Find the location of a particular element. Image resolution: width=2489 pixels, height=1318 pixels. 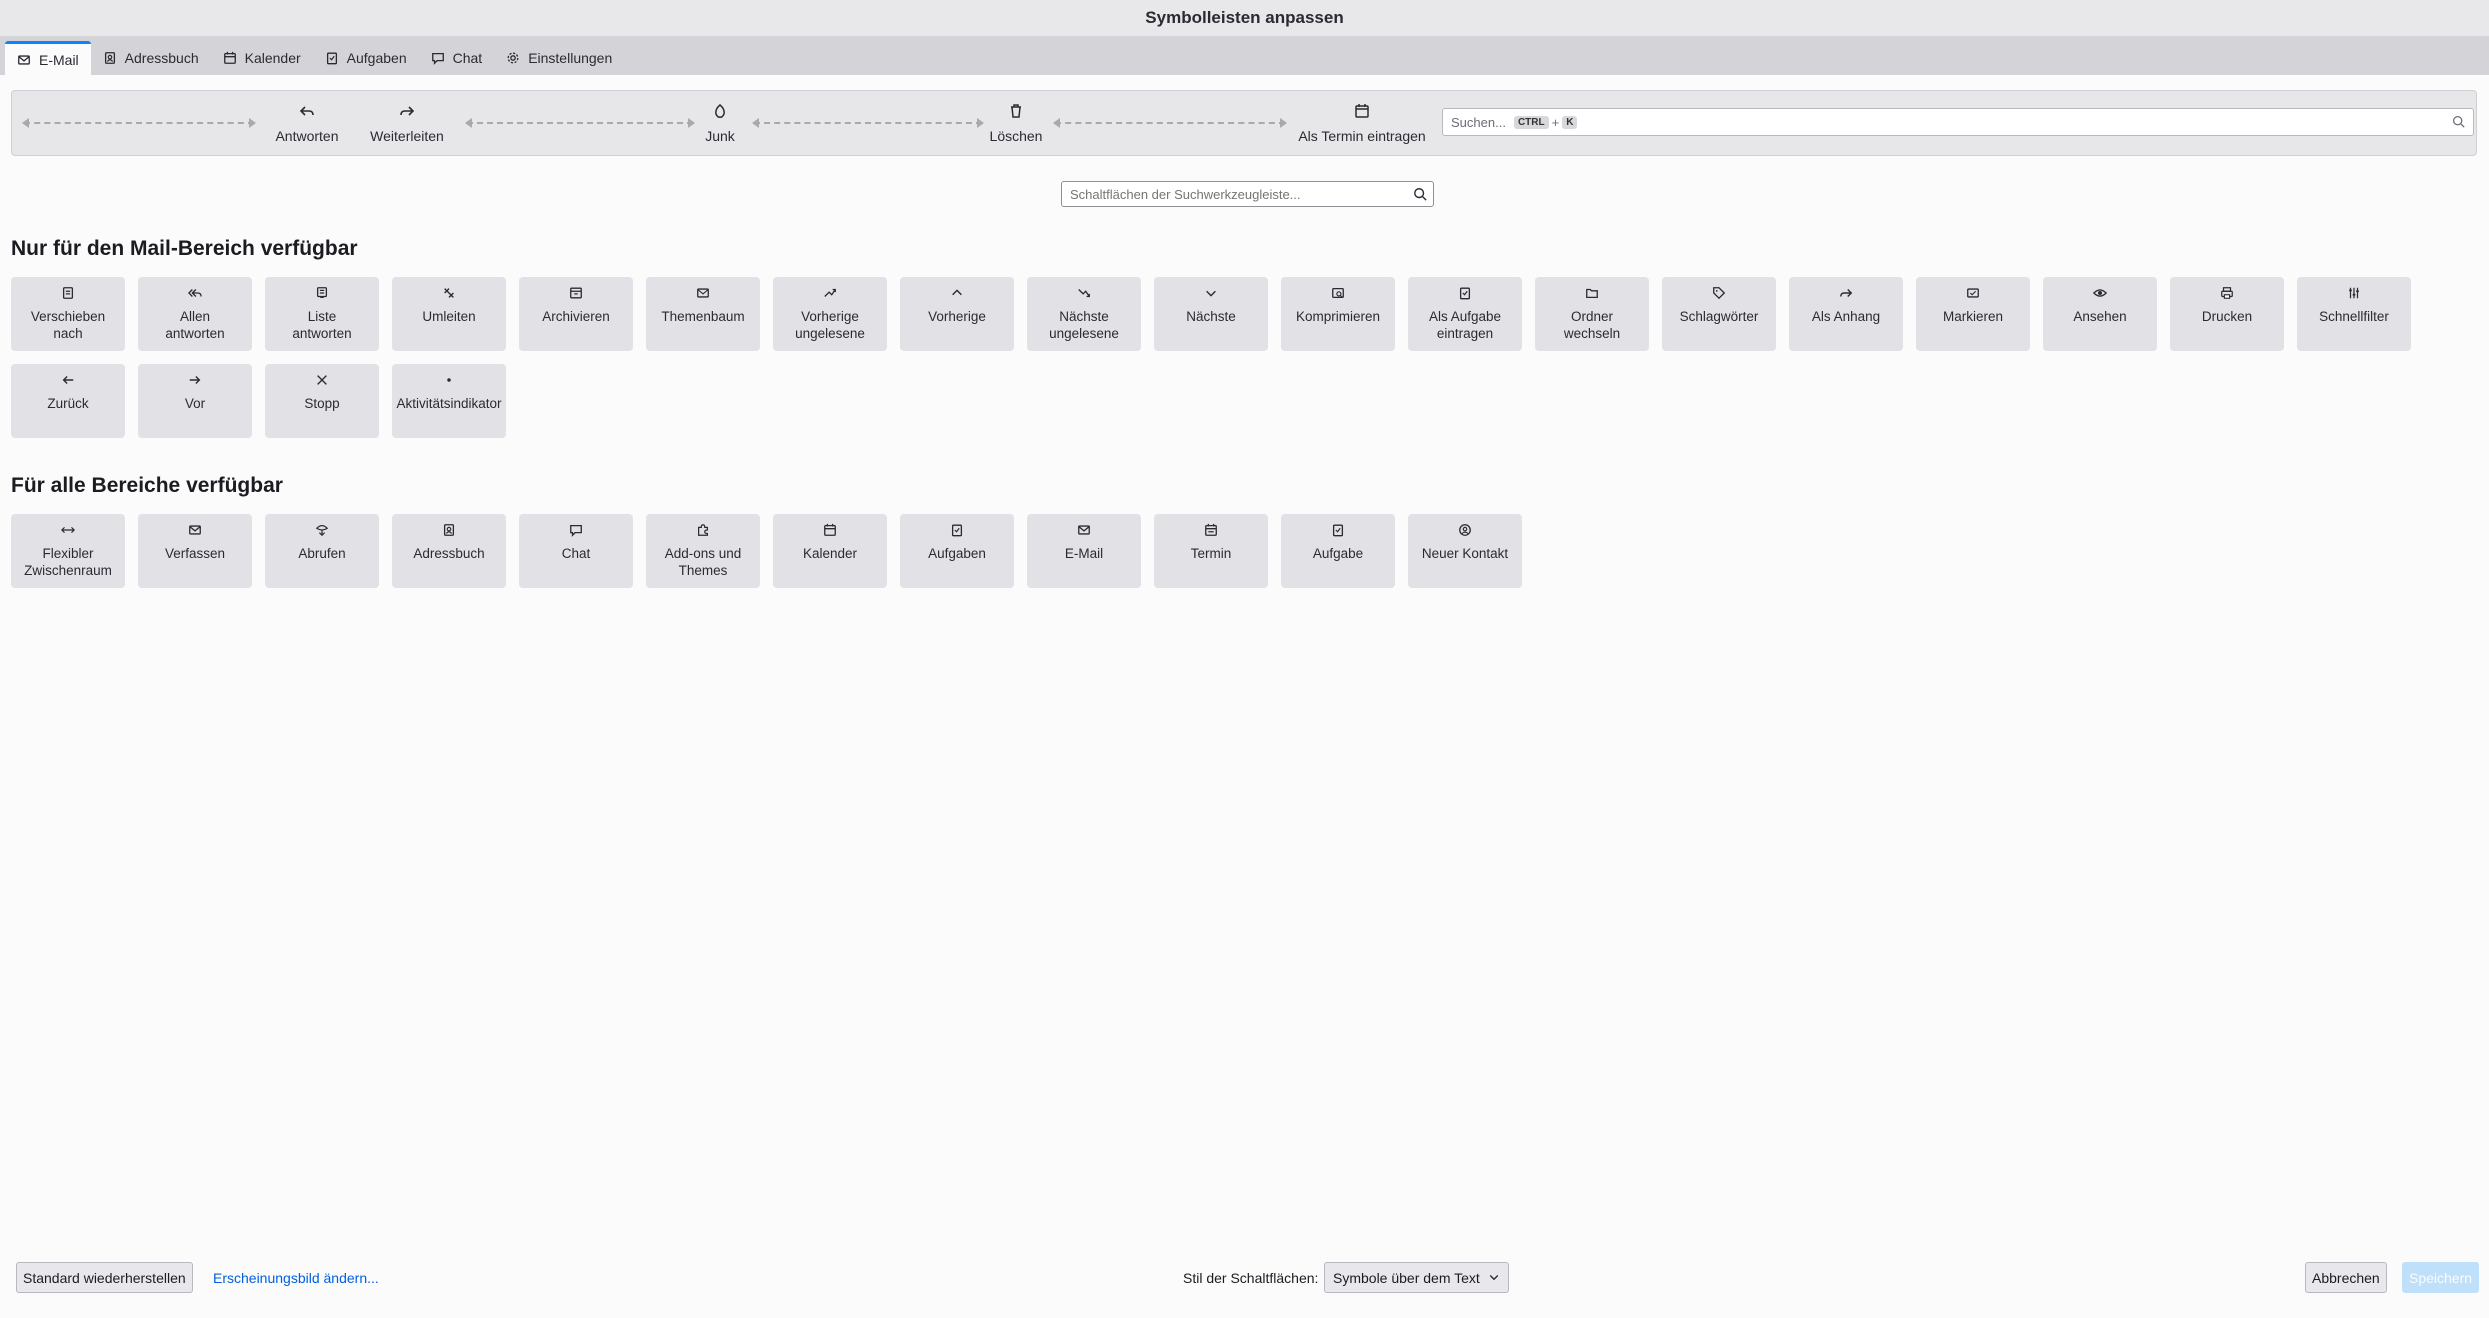

tasks-icon is located at coordinates (332, 58).